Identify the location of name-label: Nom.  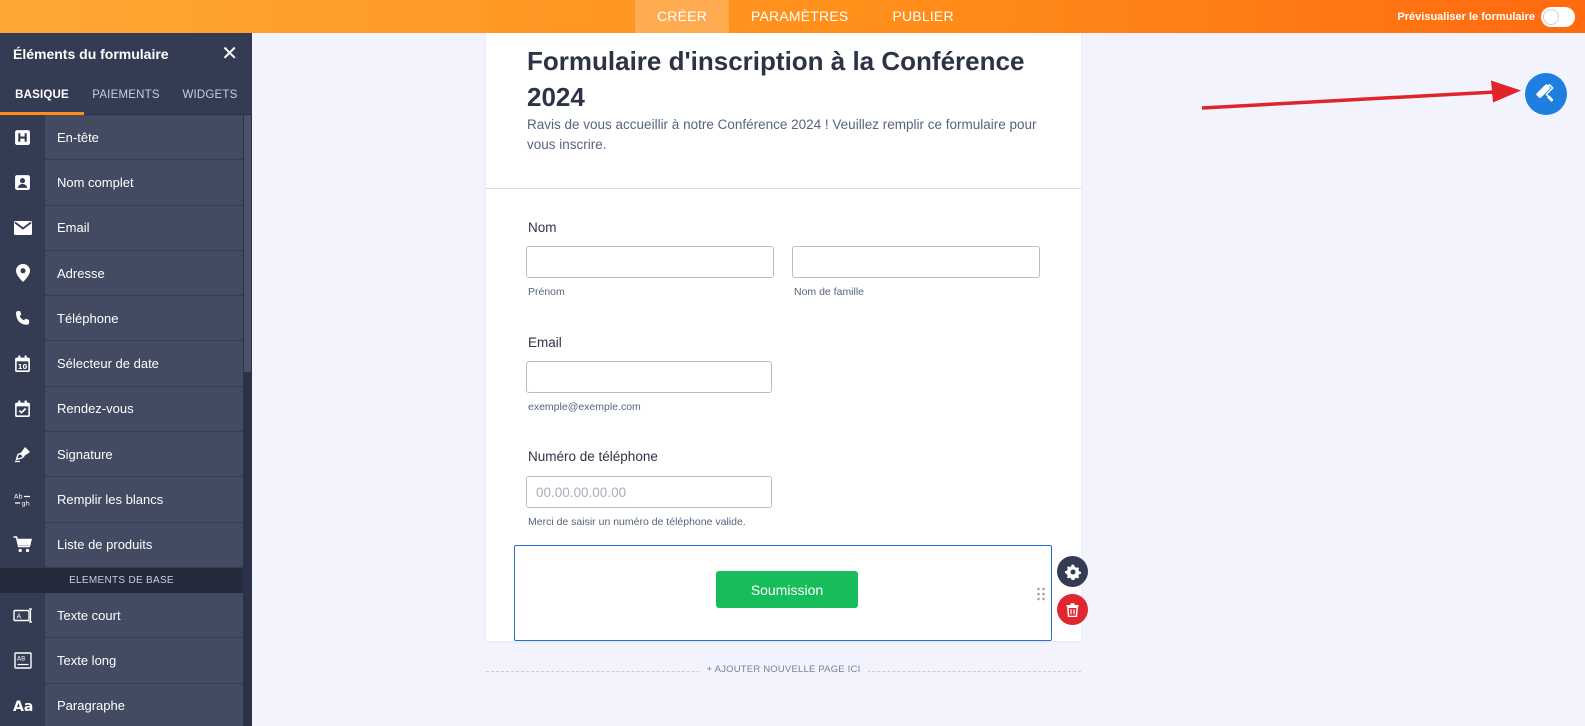
(542, 227).